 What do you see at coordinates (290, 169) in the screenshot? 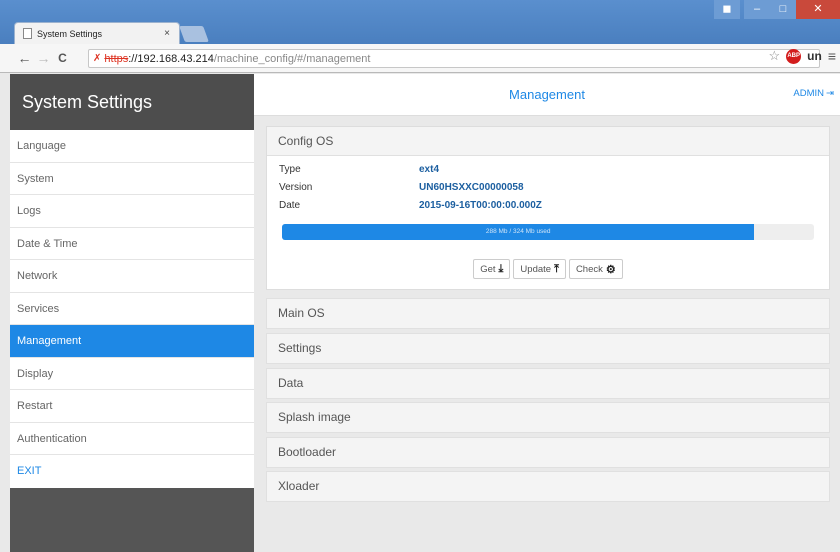
I see `type-label: Type` at bounding box center [290, 169].